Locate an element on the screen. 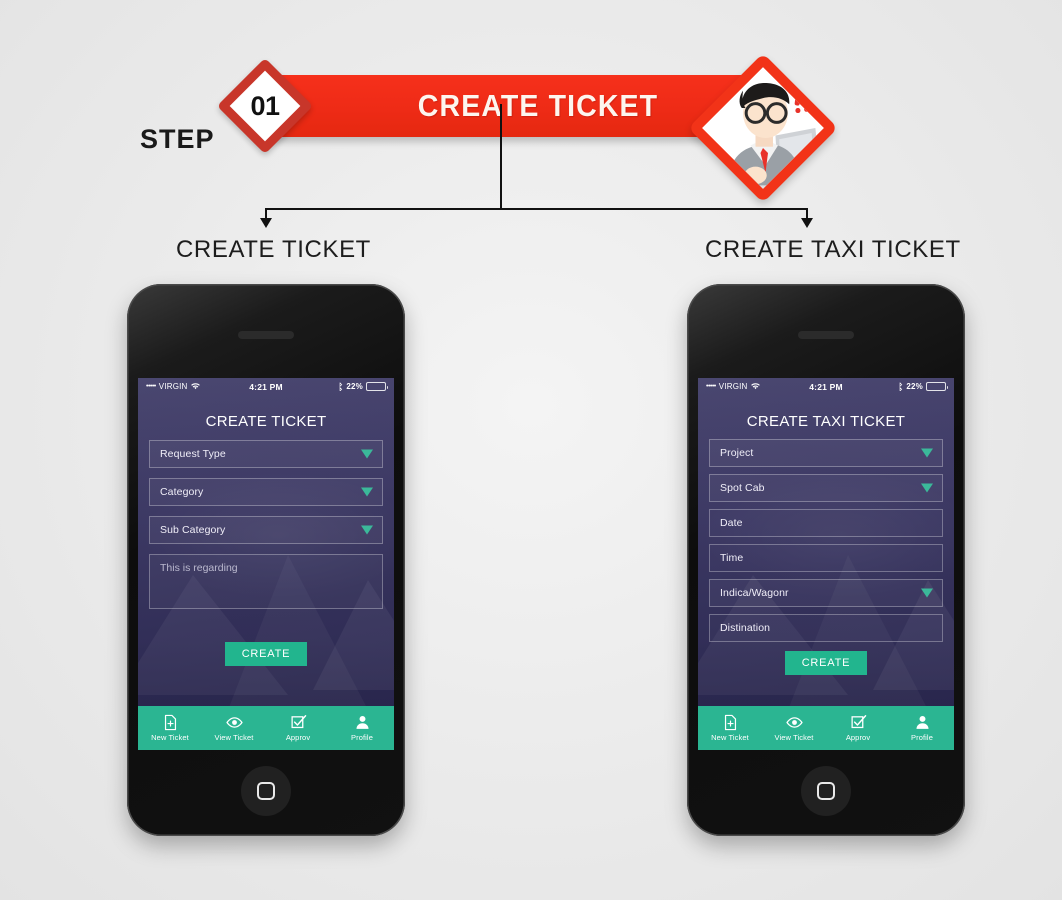 This screenshot has width=1062, height=900. connector-horizontal is located at coordinates (536, 209).